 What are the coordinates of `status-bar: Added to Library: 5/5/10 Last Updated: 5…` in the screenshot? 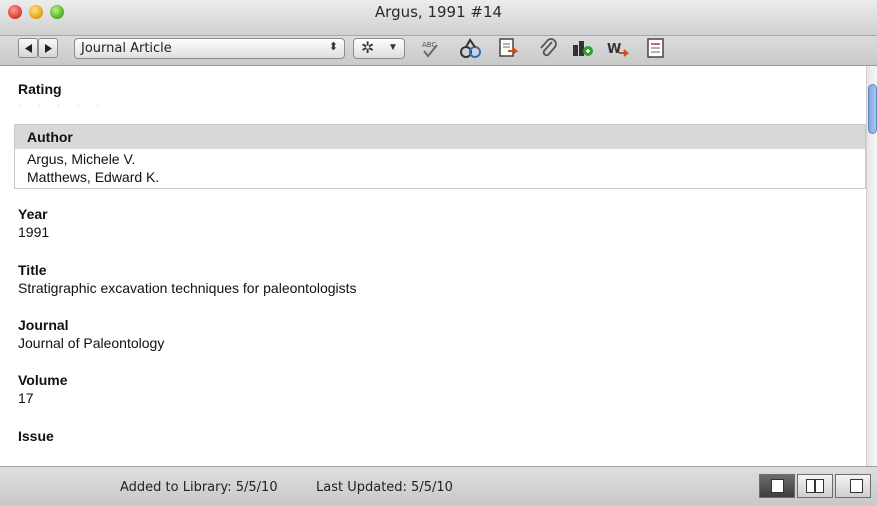 It's located at (438, 486).